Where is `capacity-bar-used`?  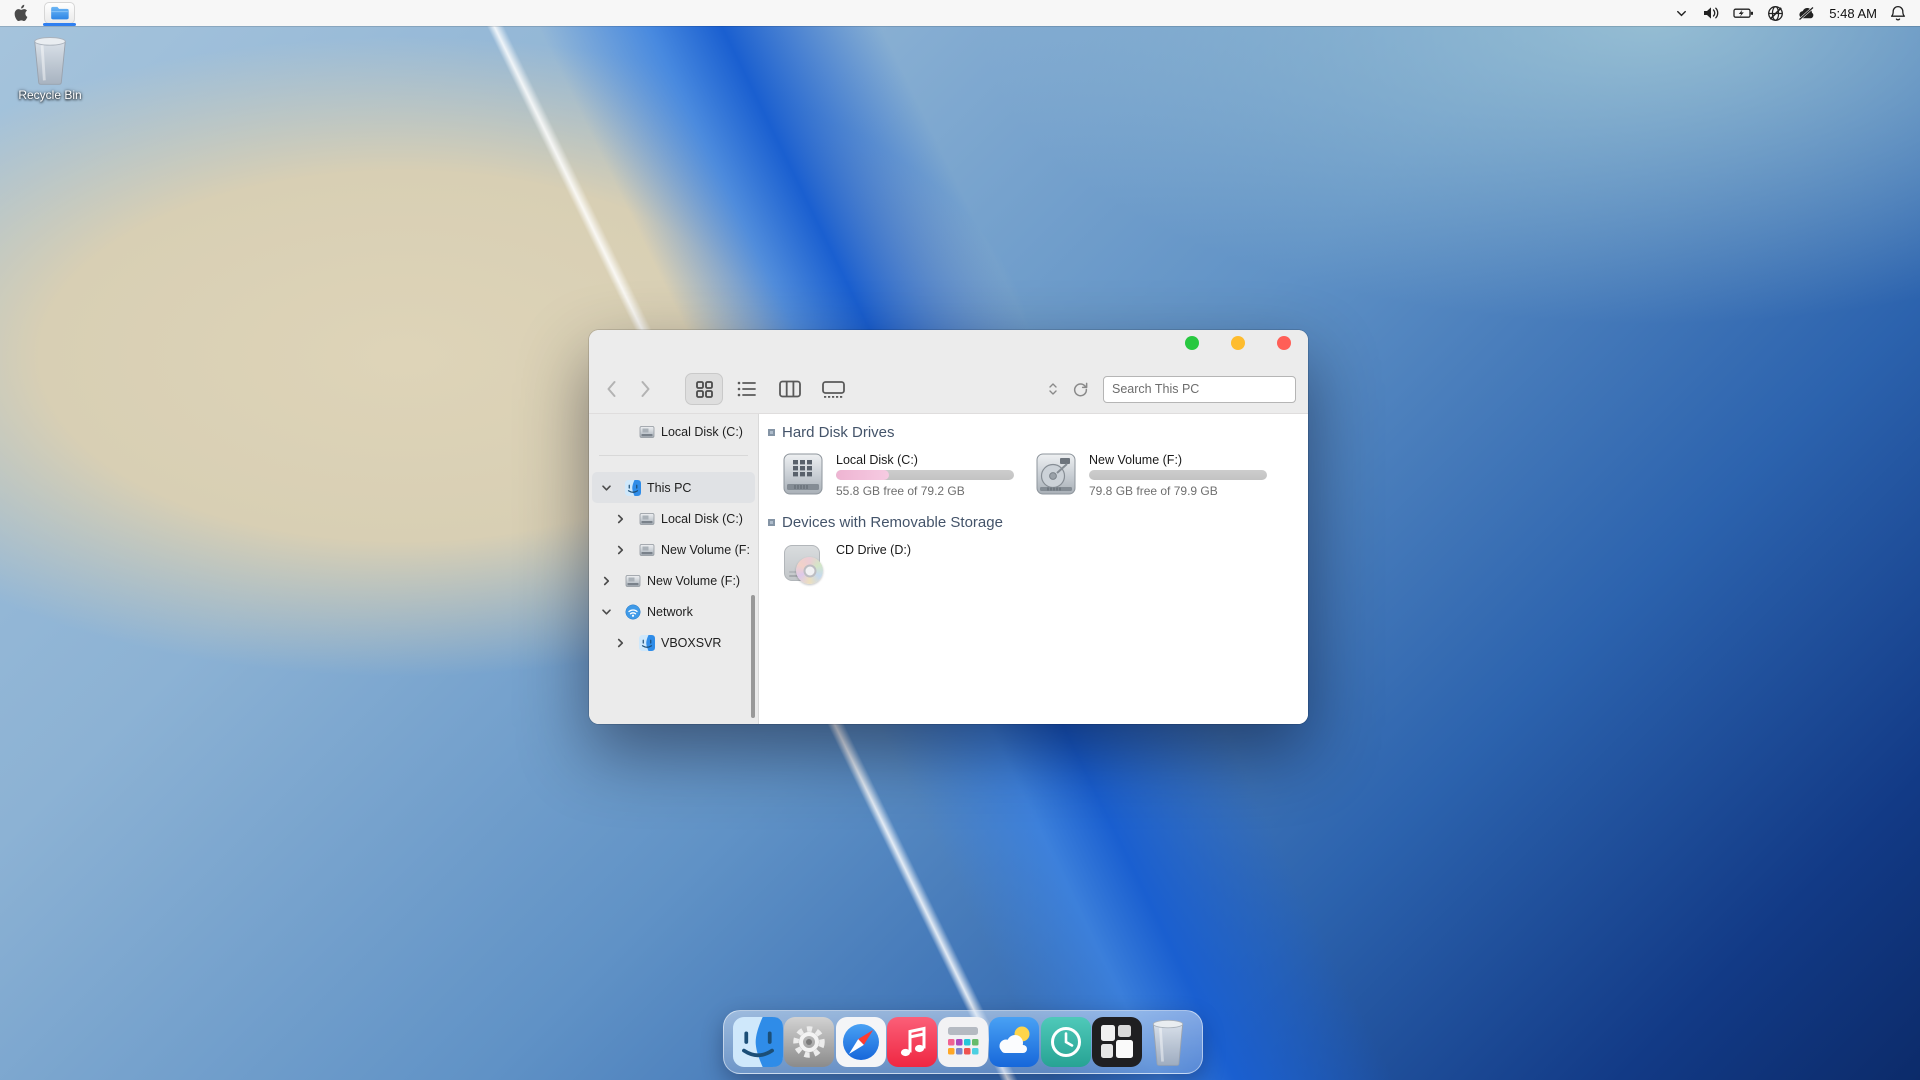 capacity-bar-used is located at coordinates (862, 475).